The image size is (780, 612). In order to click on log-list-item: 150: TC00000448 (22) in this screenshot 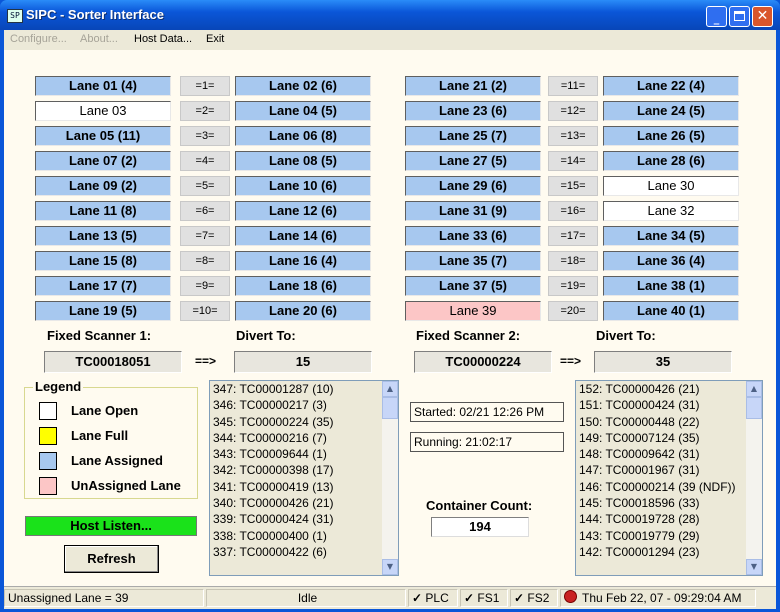, I will do `click(669, 422)`.